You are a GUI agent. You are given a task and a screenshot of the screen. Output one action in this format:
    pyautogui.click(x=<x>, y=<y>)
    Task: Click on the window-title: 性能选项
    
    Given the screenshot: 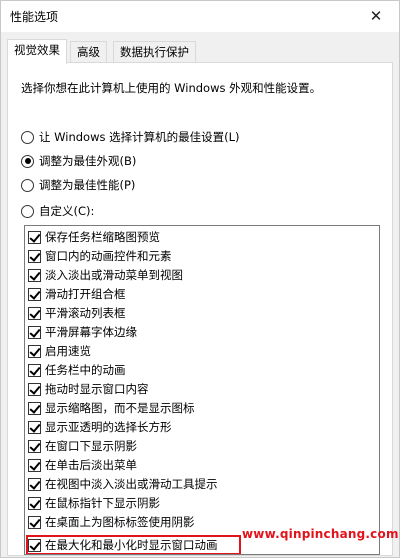 What is the action you would take?
    pyautogui.click(x=34, y=17)
    